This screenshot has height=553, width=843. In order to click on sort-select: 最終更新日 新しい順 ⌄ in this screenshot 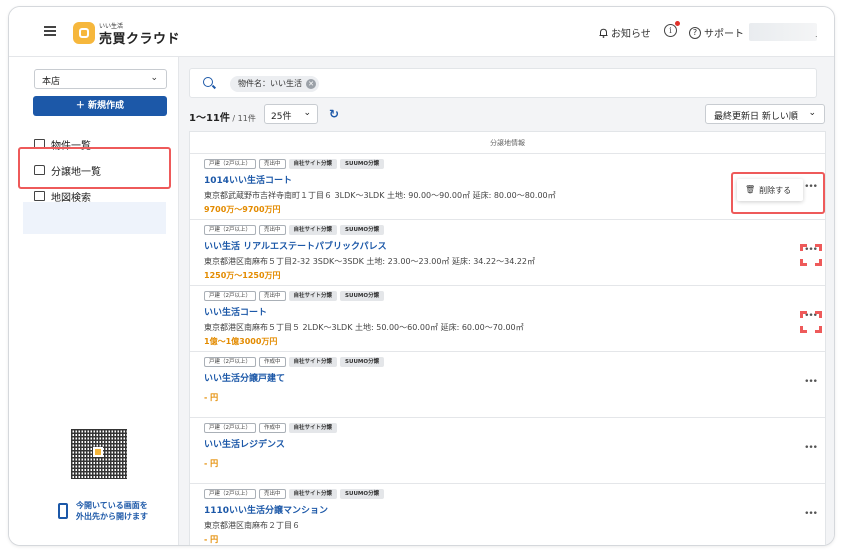, I will do `click(765, 114)`.